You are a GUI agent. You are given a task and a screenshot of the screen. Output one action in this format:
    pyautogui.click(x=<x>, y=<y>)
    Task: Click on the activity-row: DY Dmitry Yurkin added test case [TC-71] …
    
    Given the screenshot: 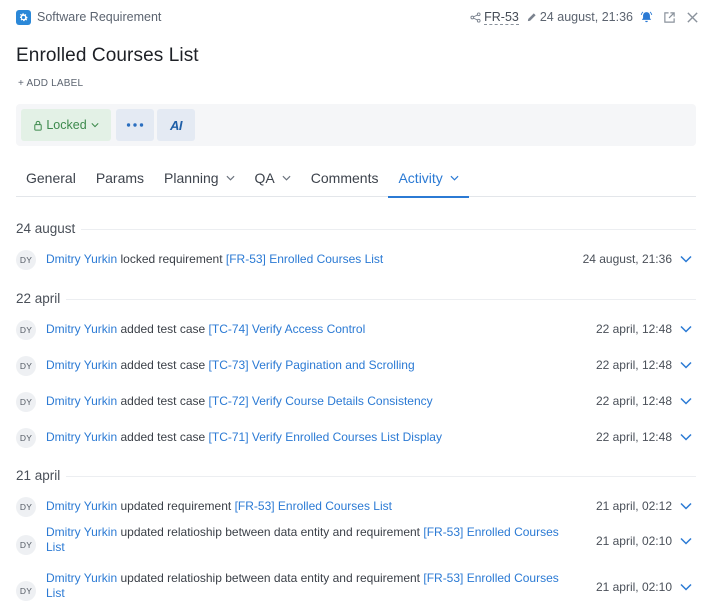 What is the action you would take?
    pyautogui.click(x=356, y=438)
    